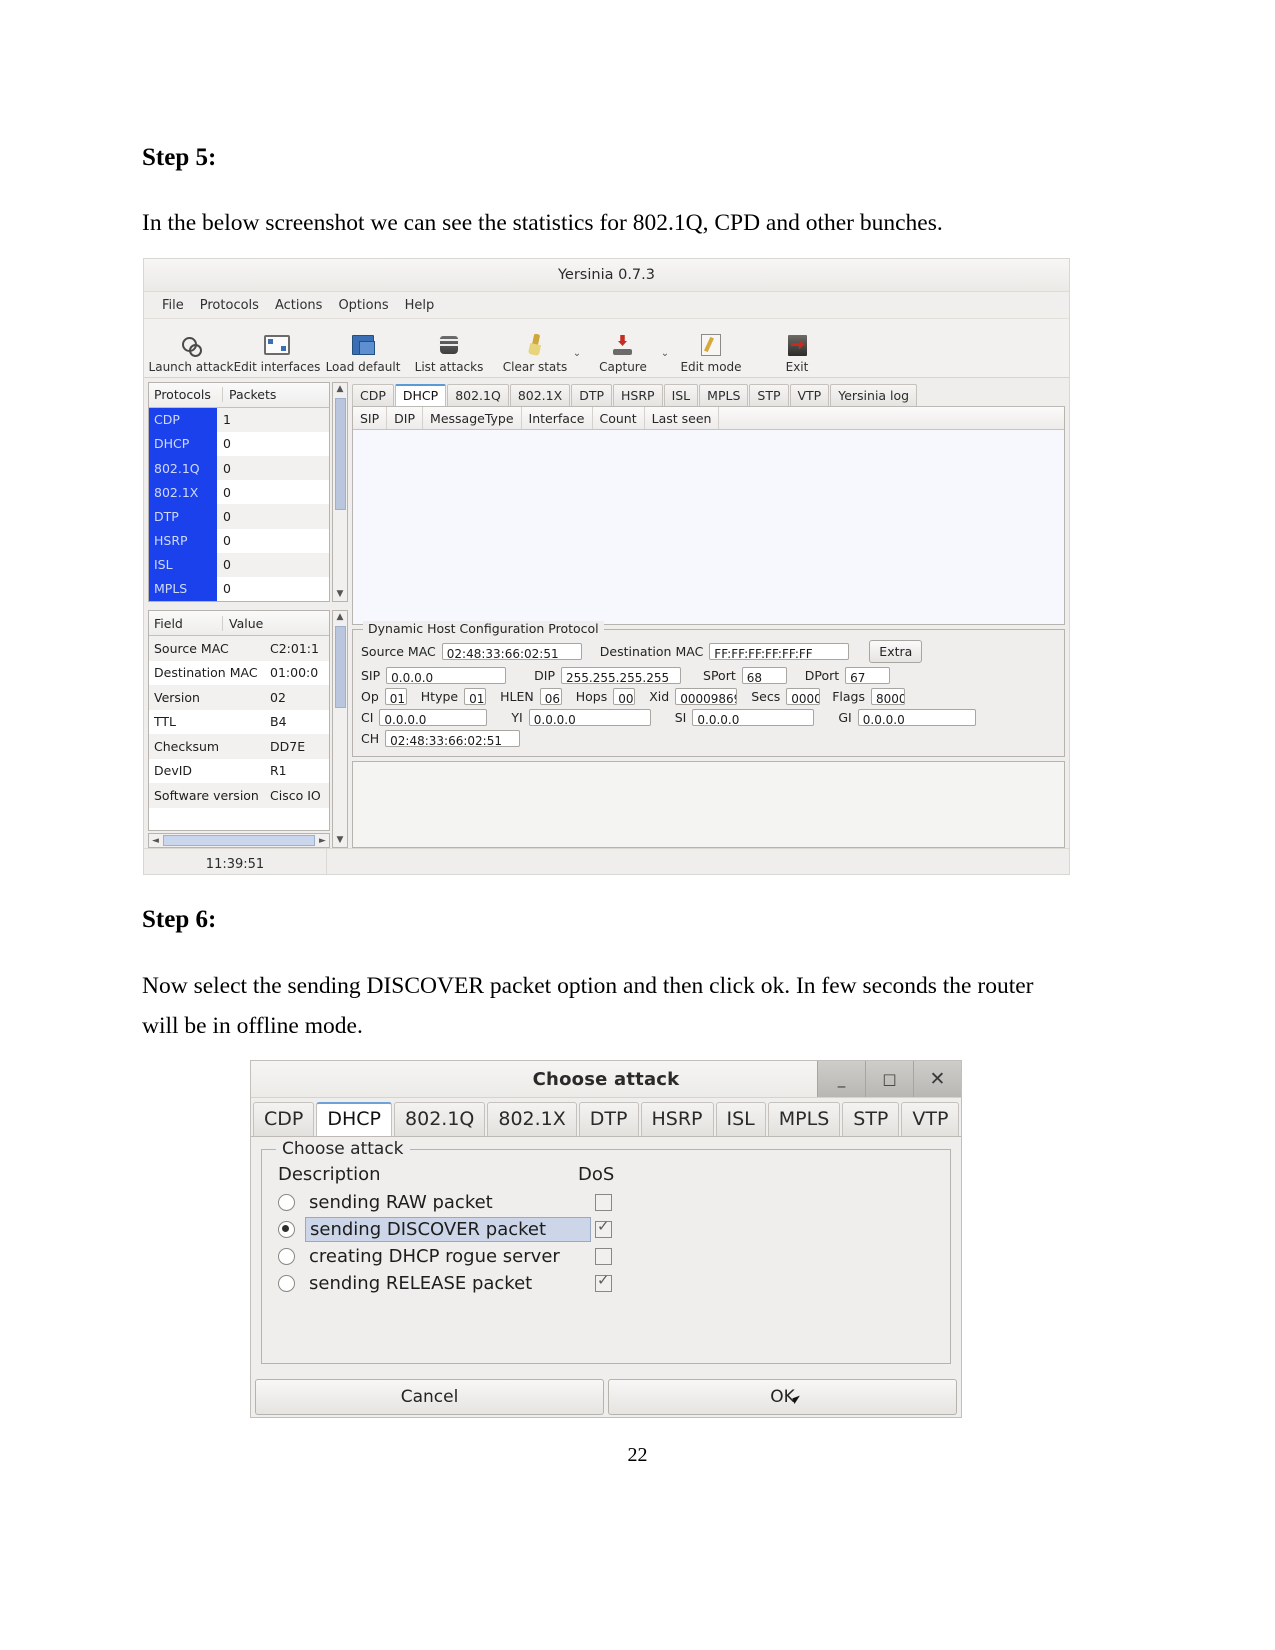 Image resolution: width=1275 pixels, height=1650 pixels. I want to click on attack-option-discover: sending DISCOVER packet, so click(606, 1229).